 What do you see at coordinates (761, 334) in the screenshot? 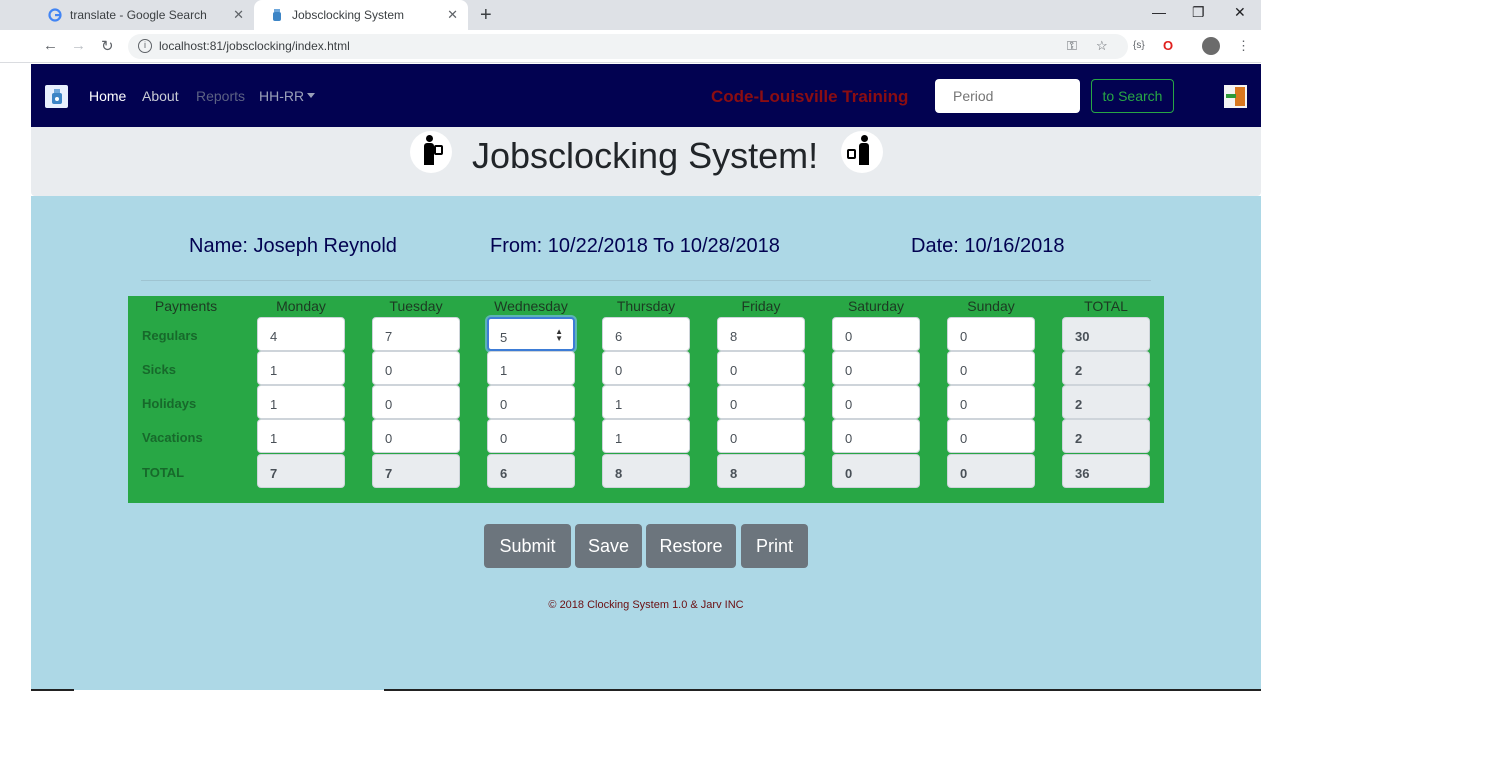
I see `hours-input-friday: 8` at bounding box center [761, 334].